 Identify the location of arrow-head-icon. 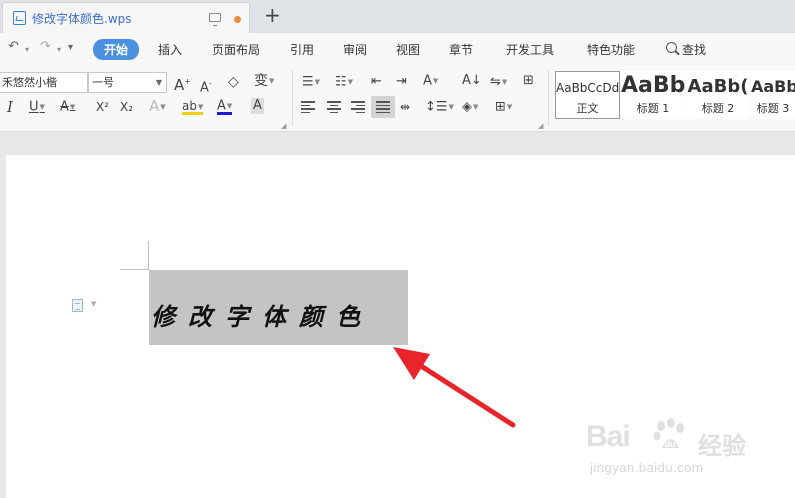
(411, 363).